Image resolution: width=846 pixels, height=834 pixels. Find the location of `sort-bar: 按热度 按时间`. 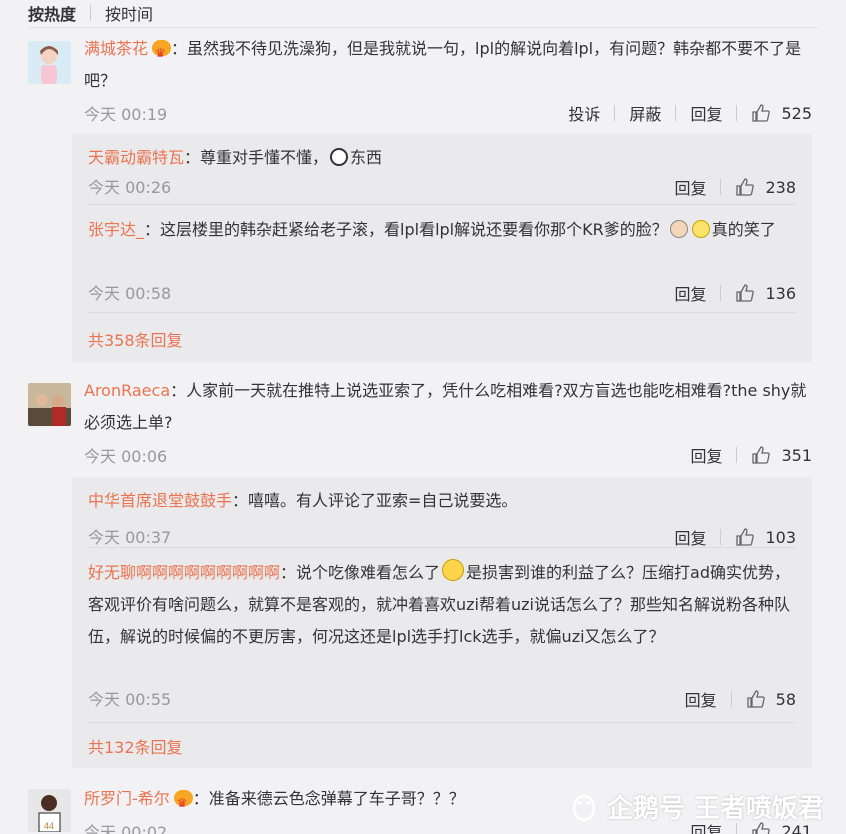

sort-bar: 按热度 按时间 is located at coordinates (90, 13).